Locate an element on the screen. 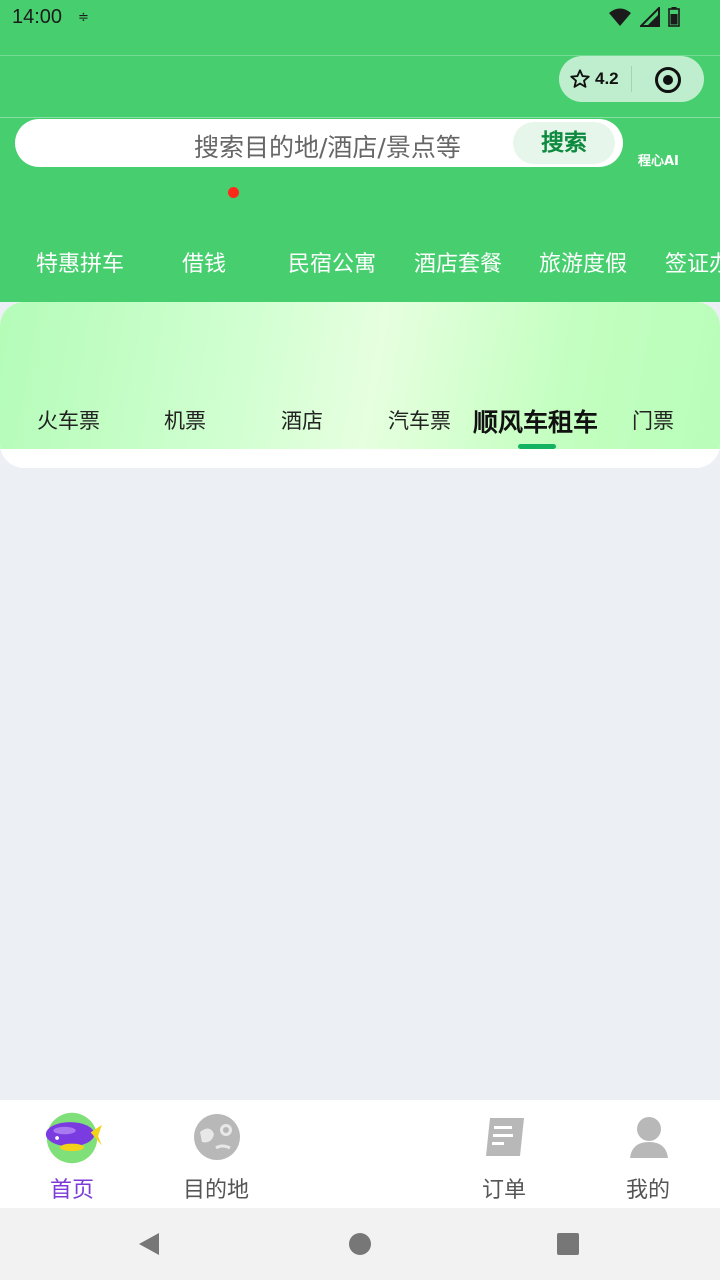 The width and height of the screenshot is (720, 1280). home-icon is located at coordinates (360, 1244).